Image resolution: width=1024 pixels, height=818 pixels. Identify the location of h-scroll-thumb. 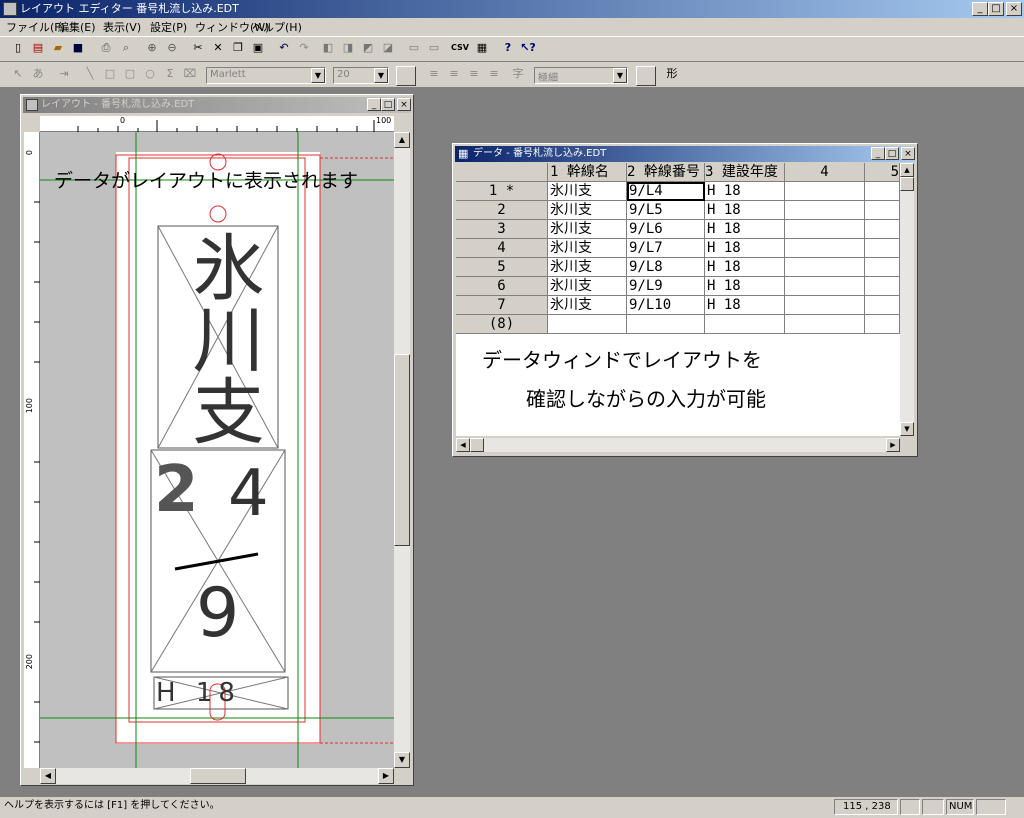
(218, 776).